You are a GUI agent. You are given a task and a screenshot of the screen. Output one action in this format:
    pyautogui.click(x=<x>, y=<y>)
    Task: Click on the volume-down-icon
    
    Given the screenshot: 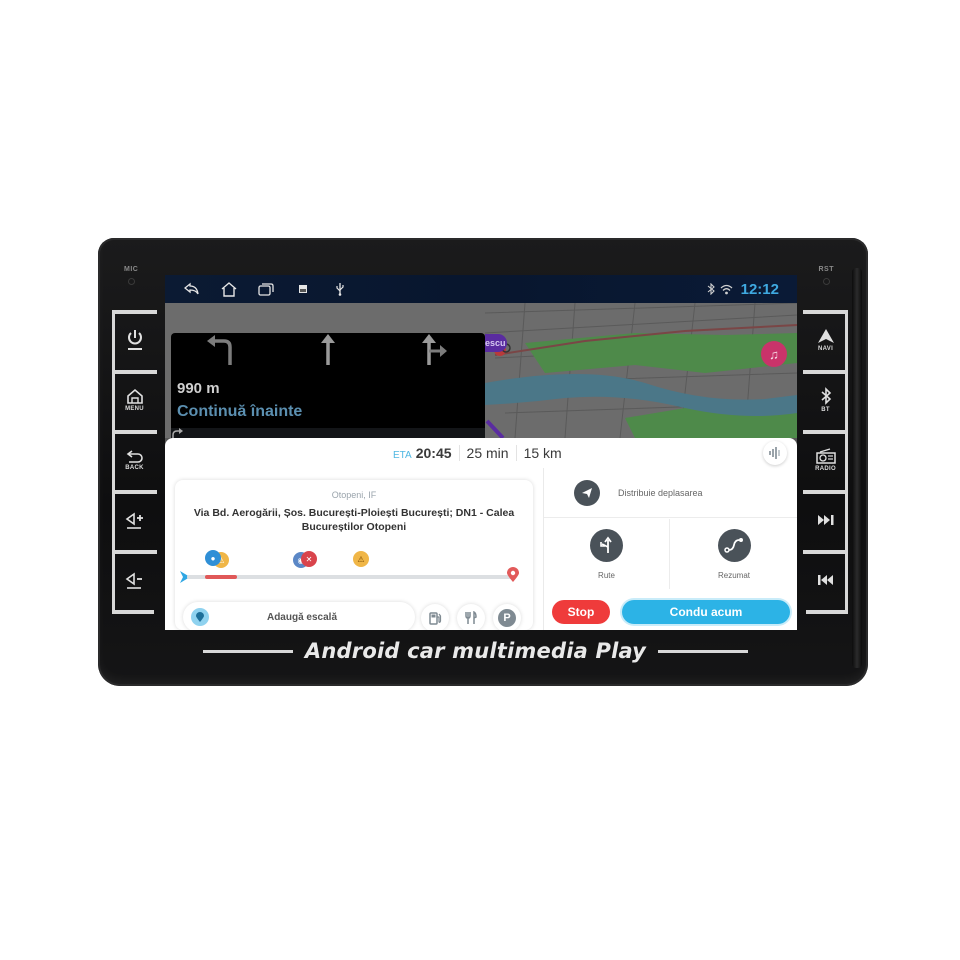 What is the action you would take?
    pyautogui.click(x=133, y=580)
    